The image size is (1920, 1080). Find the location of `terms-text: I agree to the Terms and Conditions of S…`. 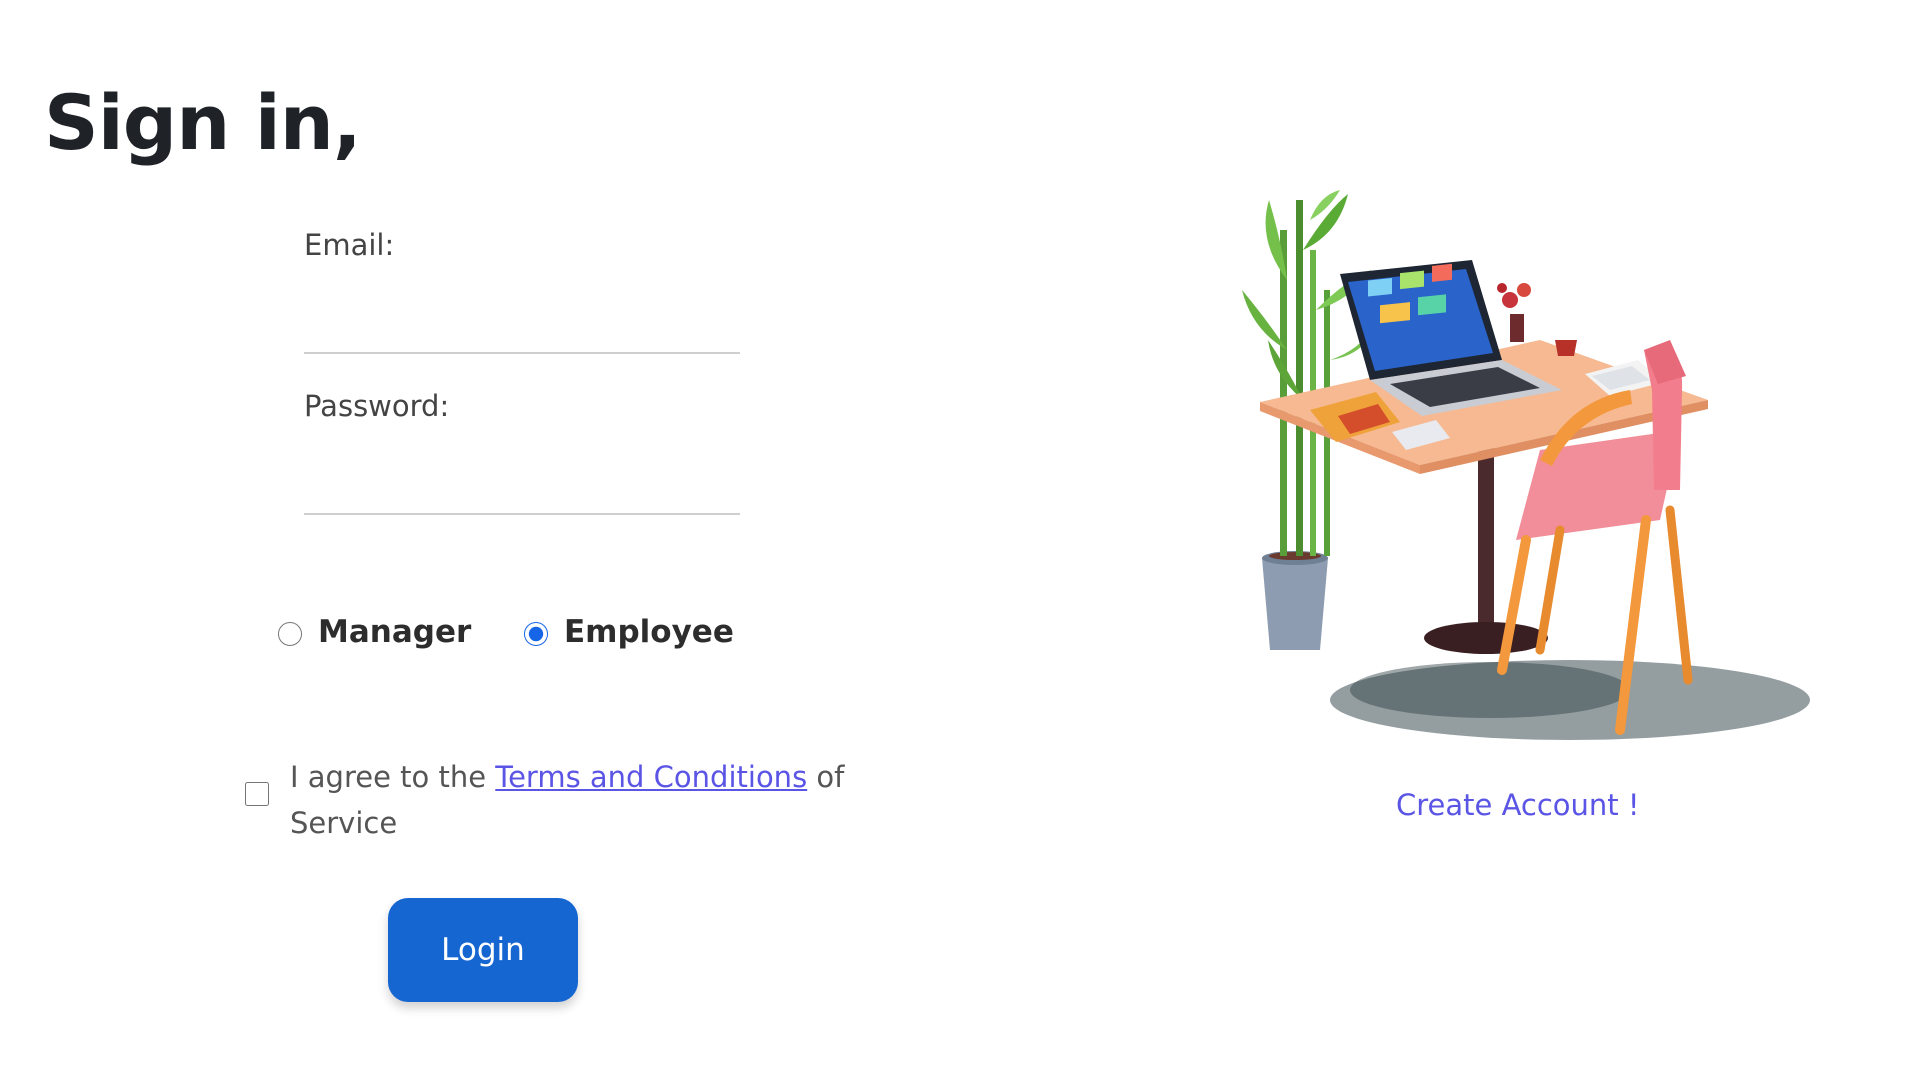

terms-text: I agree to the Terms and Conditions of S… is located at coordinates (580, 800).